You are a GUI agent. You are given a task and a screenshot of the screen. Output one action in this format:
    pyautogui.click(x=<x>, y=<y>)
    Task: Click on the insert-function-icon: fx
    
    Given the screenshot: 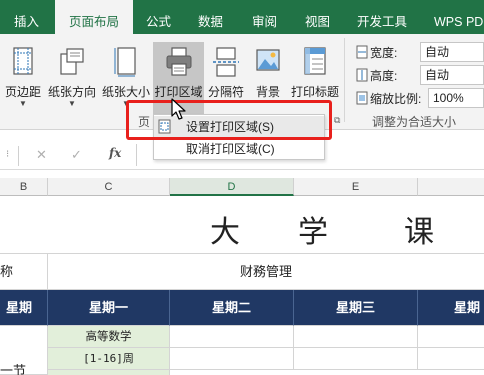 What is the action you would take?
    pyautogui.click(x=115, y=153)
    